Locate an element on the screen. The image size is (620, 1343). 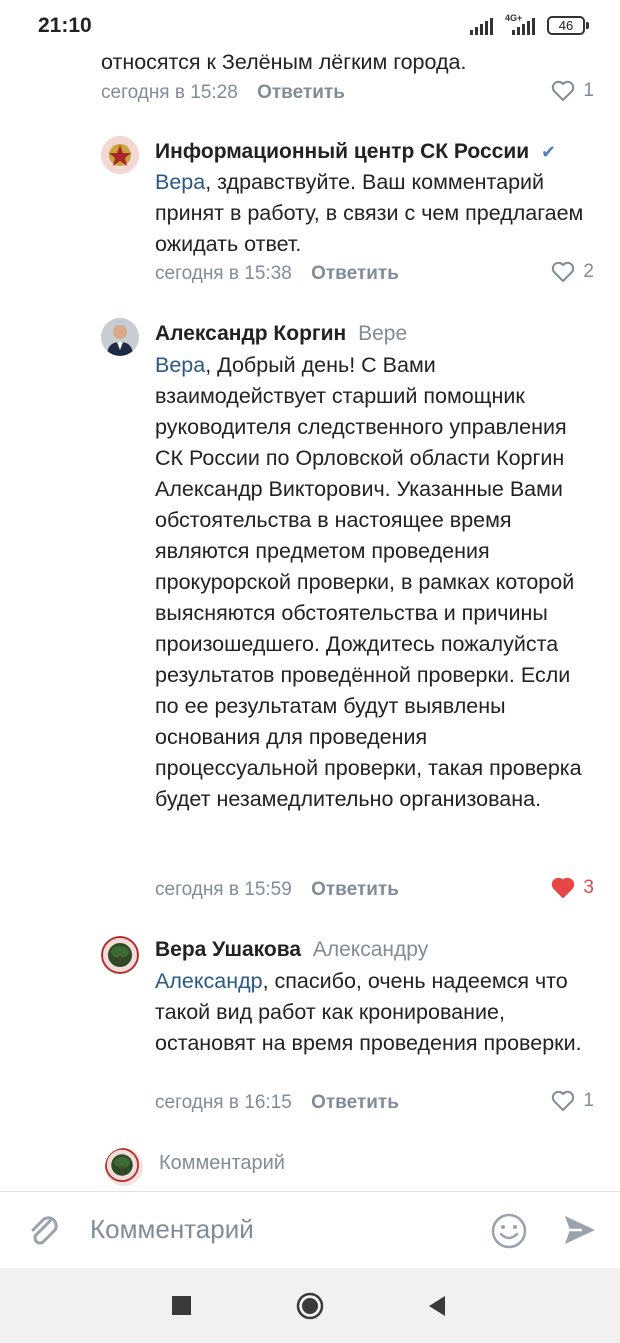
reply-to: Вере is located at coordinates (382, 333).